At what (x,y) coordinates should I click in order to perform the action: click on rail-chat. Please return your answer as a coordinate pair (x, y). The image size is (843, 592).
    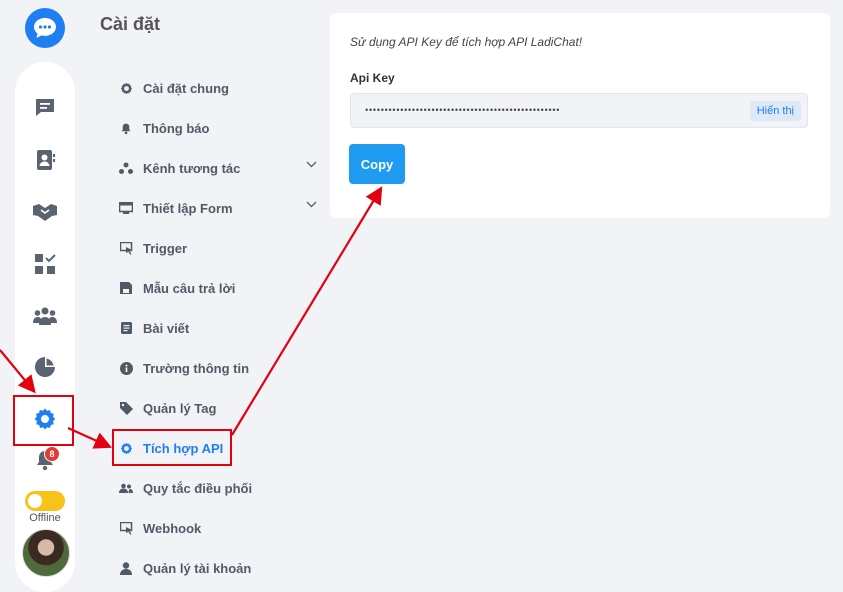
    Looking at the image, I should click on (45, 107).